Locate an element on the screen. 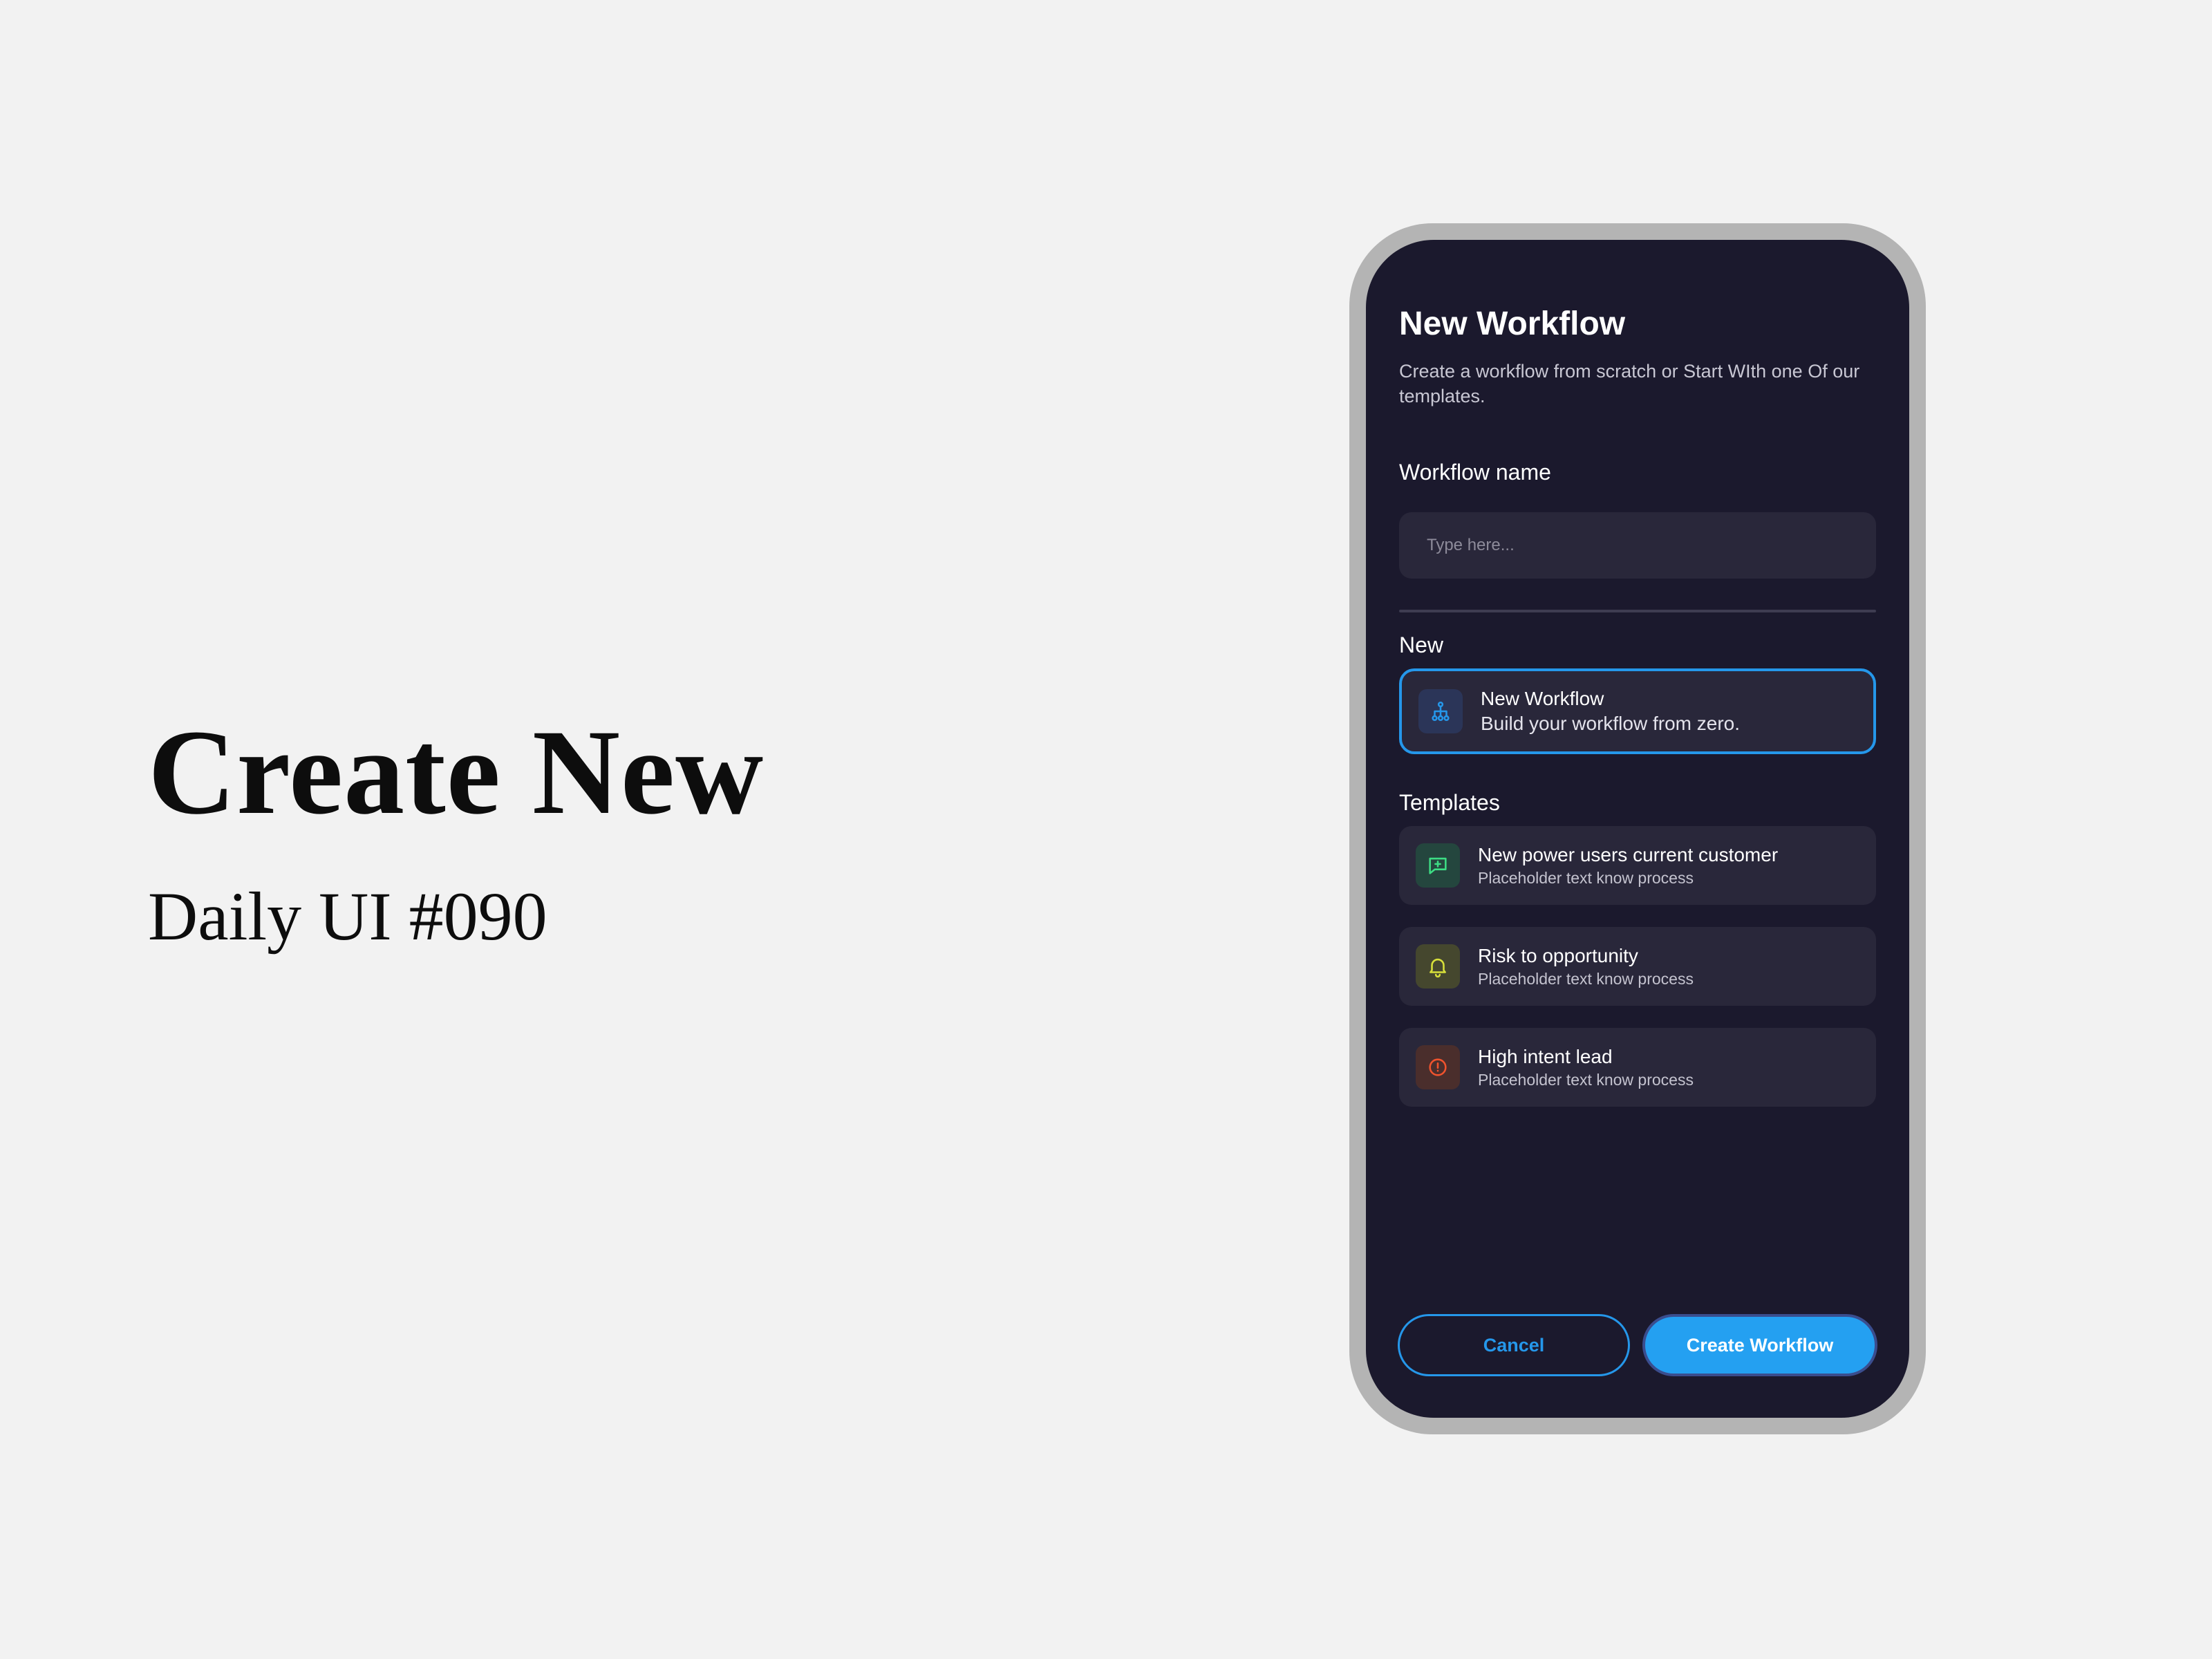  card-title: Risk to opportunity is located at coordinates (1558, 955).